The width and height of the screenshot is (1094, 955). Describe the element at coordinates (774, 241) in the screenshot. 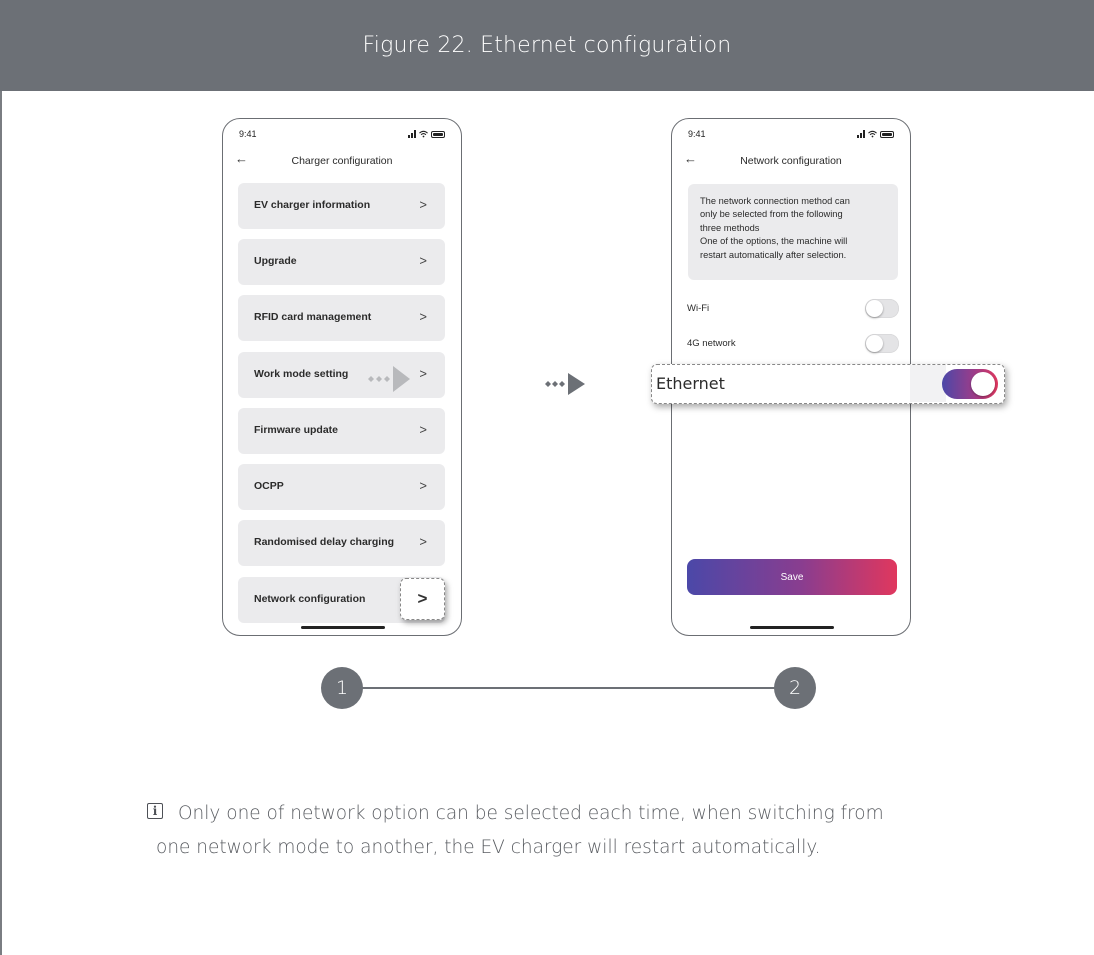

I see `info-line: One of the options, the machine will` at that location.